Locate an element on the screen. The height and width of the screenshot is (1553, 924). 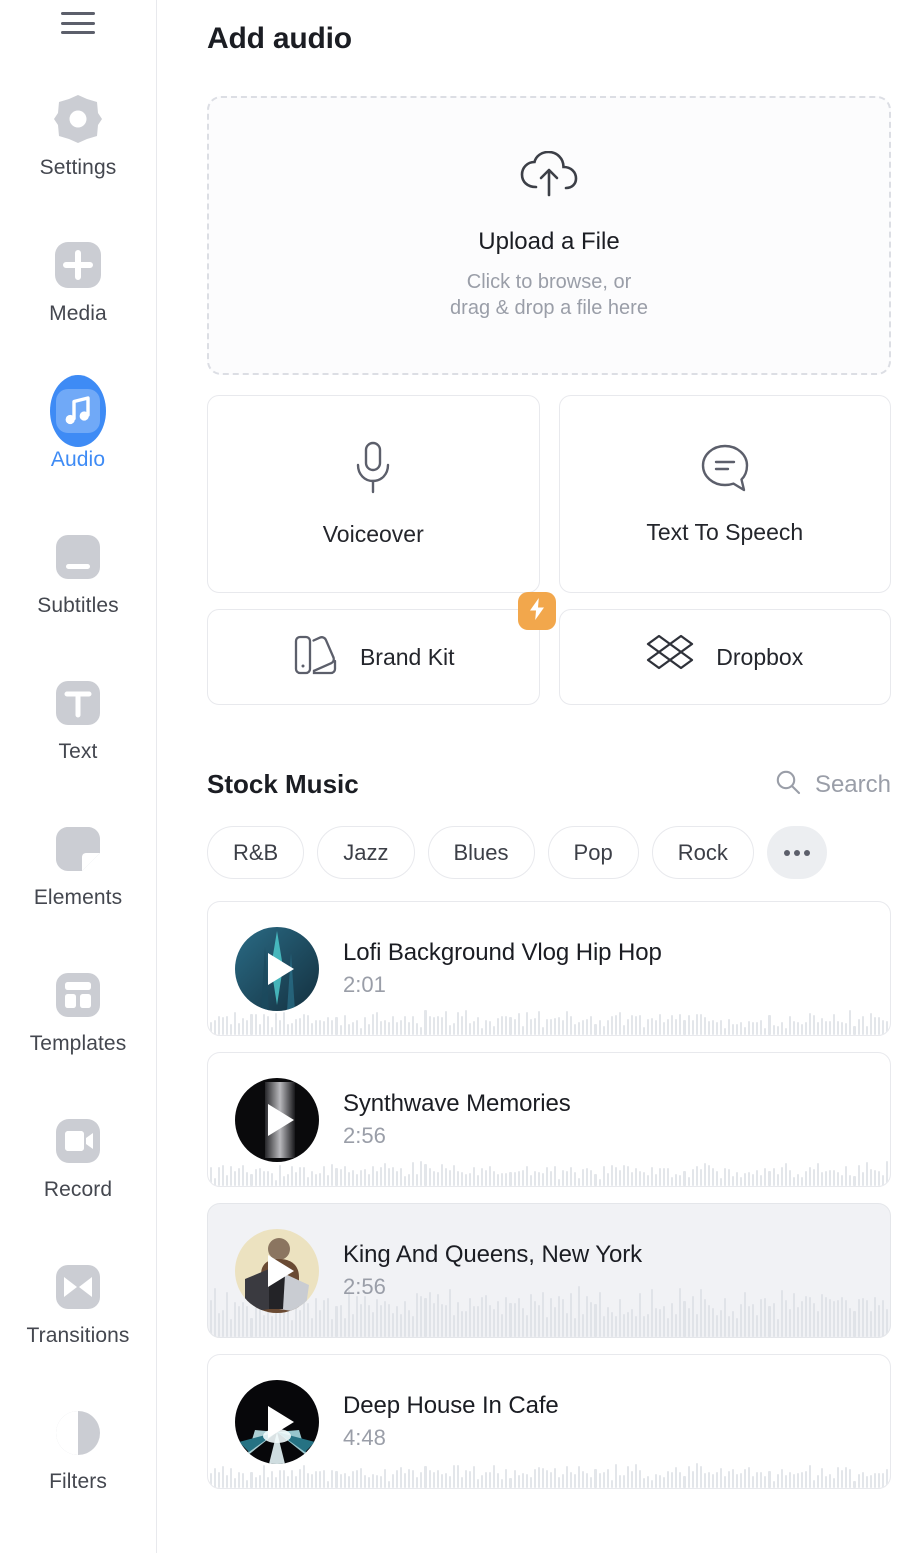
track-title: Lofi Background Vlog Hip Hop is located at coordinates (502, 952).